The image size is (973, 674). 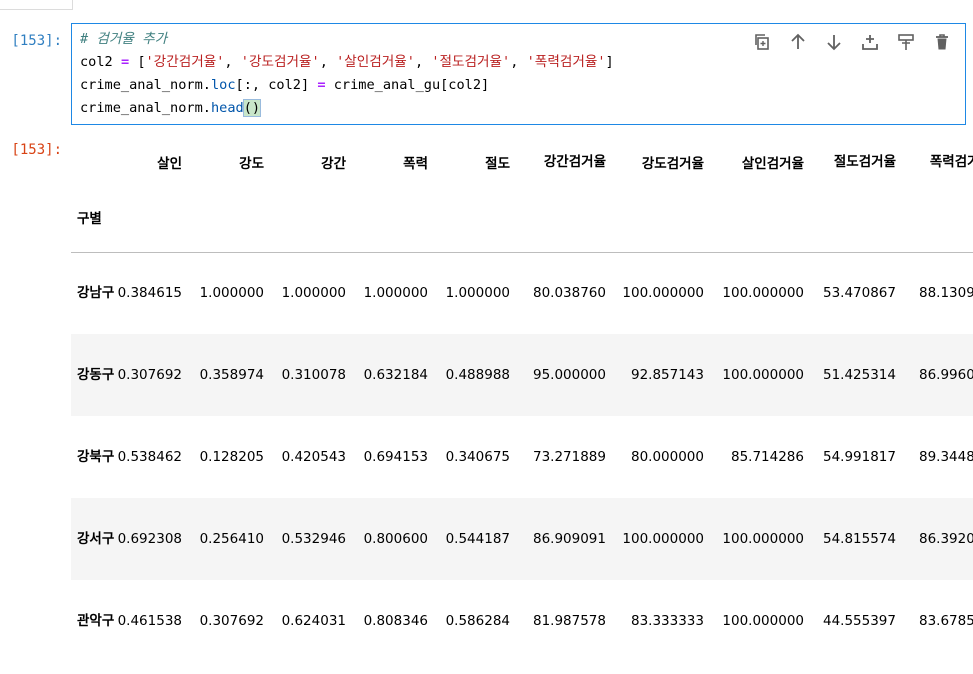 What do you see at coordinates (149, 293) in the screenshot?
I see `table-cell: 0.384615` at bounding box center [149, 293].